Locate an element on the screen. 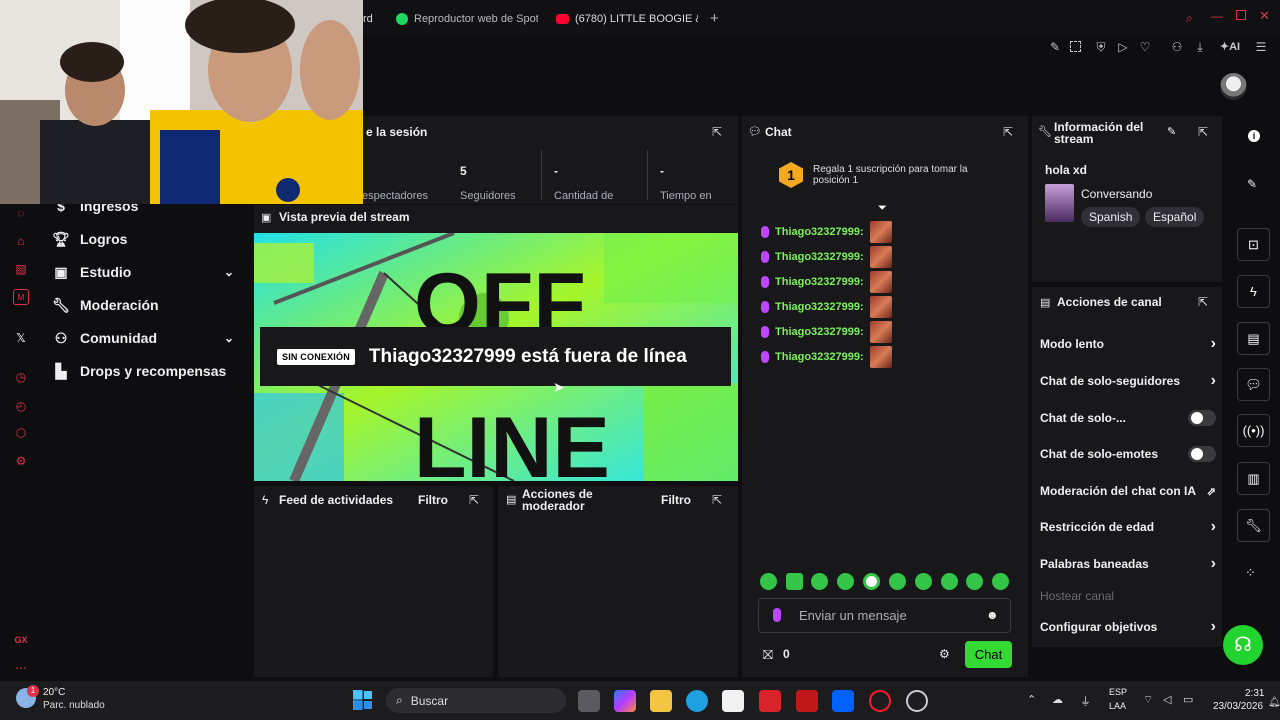  action-ai-moderation: Moderación del chat con IA ⇗ is located at coordinates (1128, 491).